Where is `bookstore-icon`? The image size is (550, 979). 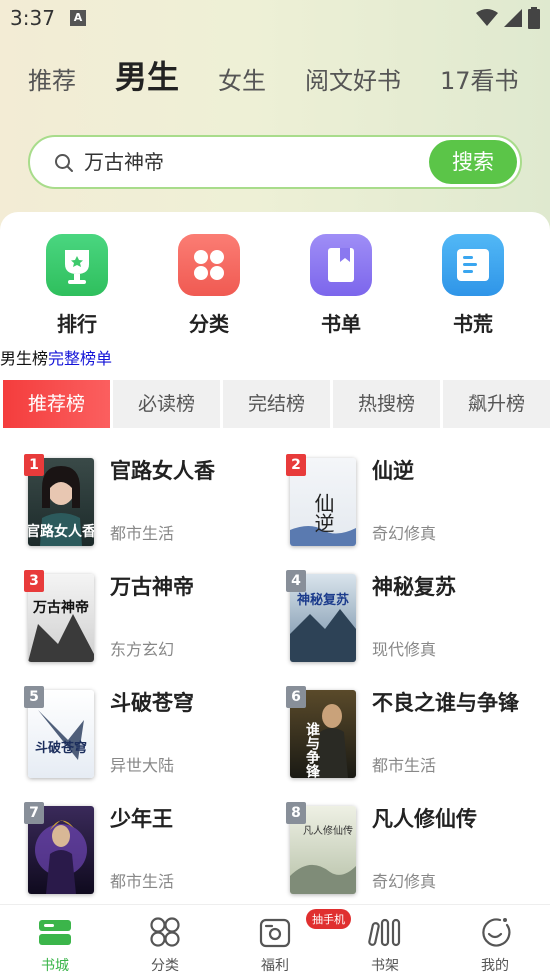 bookstore-icon is located at coordinates (55, 932).